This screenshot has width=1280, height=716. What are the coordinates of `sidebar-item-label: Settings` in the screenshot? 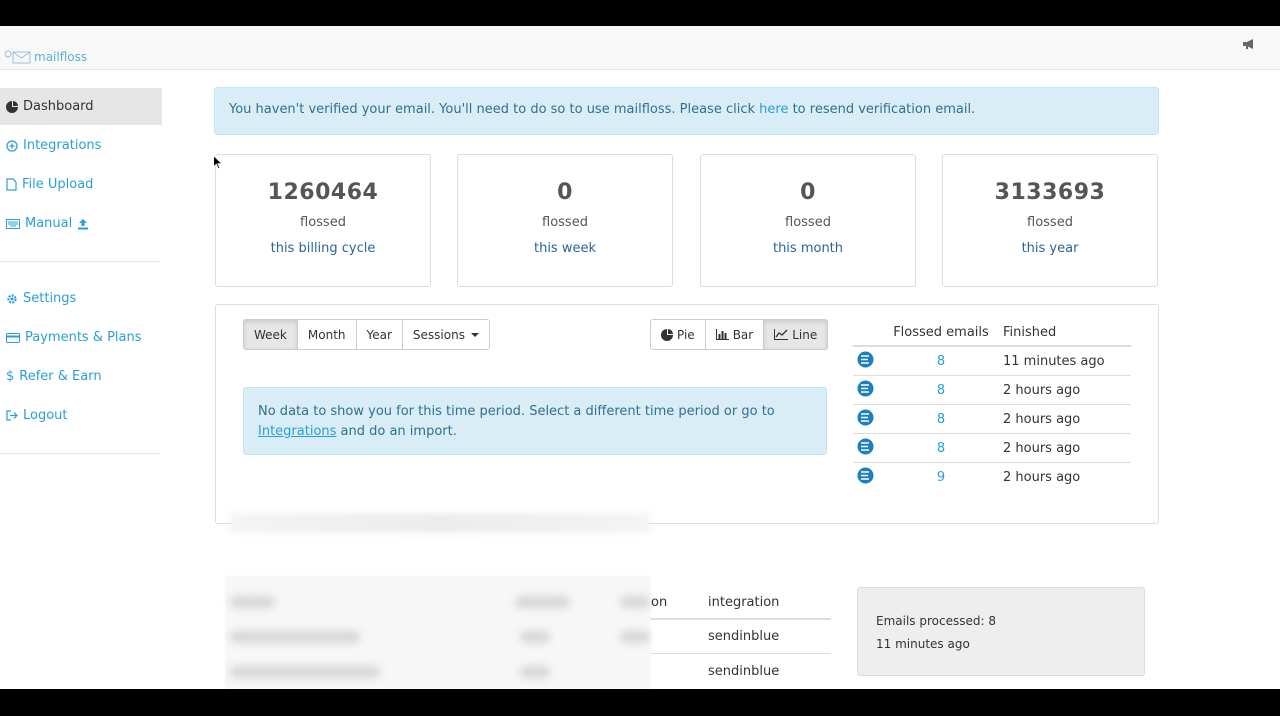 It's located at (50, 298).